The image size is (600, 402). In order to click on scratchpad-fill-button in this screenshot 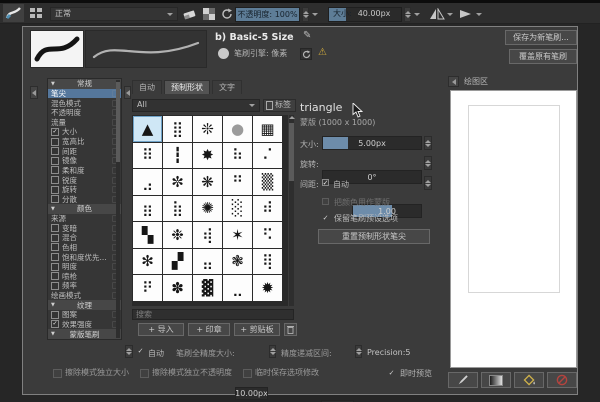, I will do `click(529, 380)`.